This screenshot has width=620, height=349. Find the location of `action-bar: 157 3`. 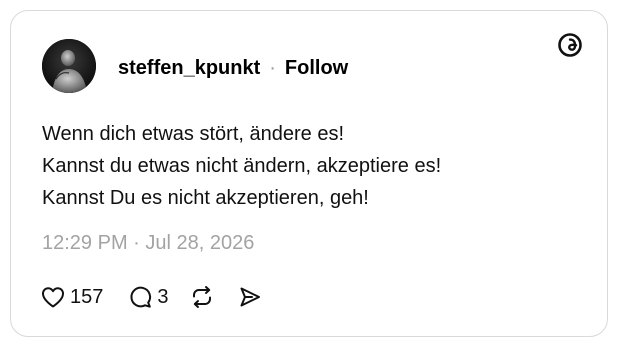

action-bar: 157 3 is located at coordinates (151, 297).